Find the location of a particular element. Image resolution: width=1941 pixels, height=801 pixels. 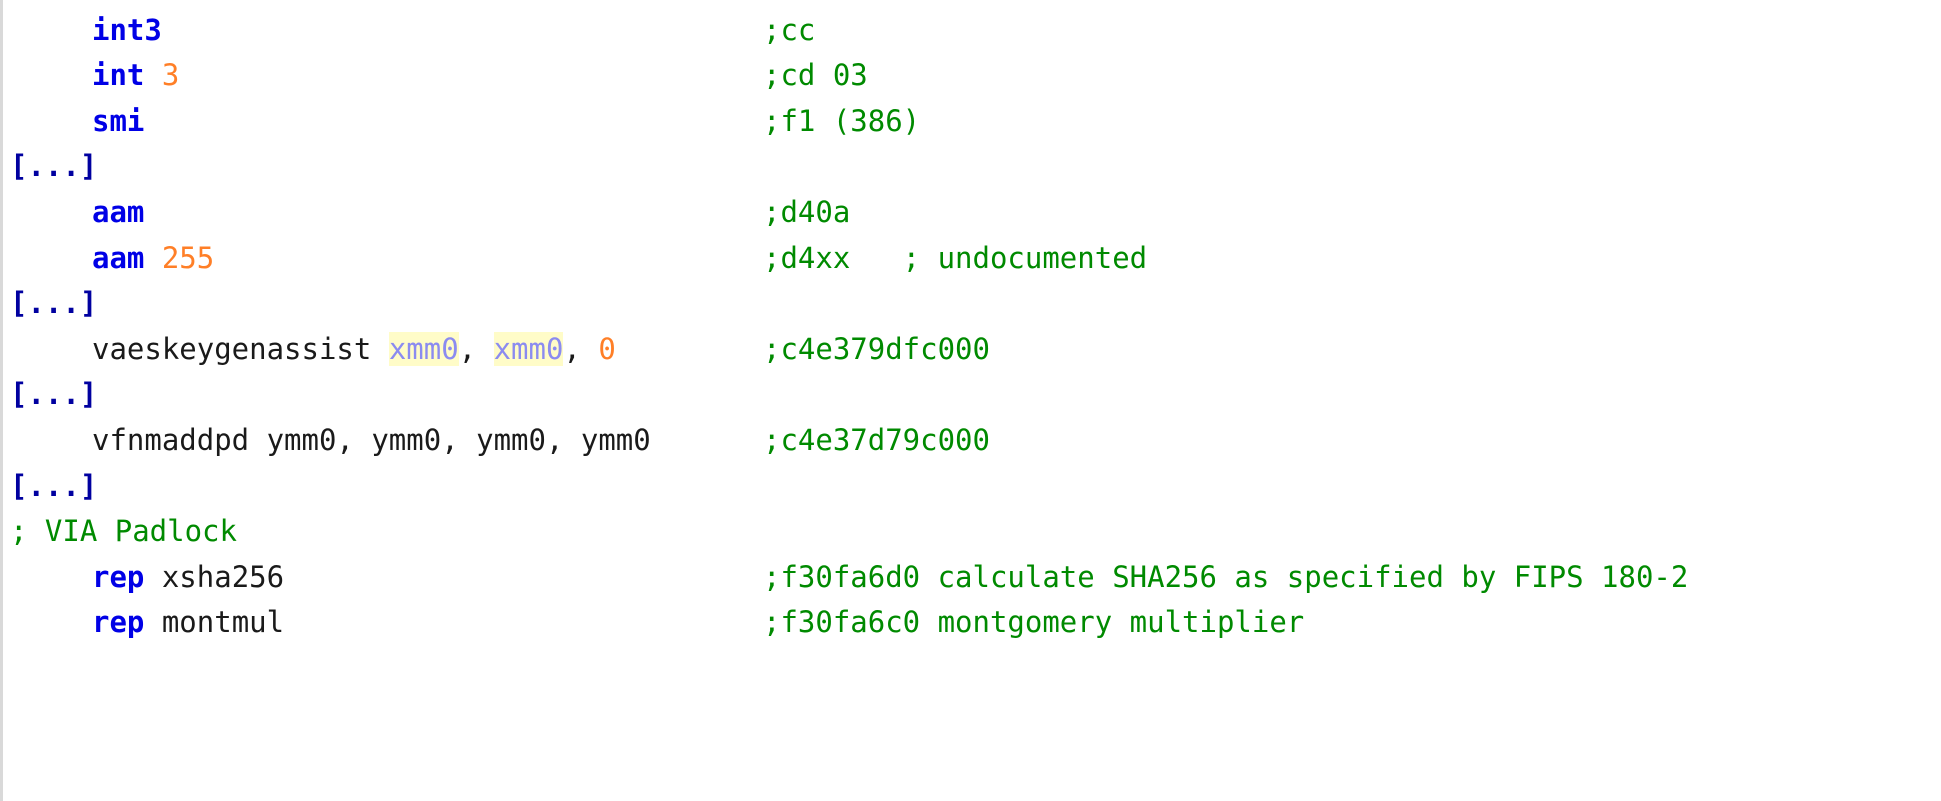

mnemonic: int3 is located at coordinates (127, 30).